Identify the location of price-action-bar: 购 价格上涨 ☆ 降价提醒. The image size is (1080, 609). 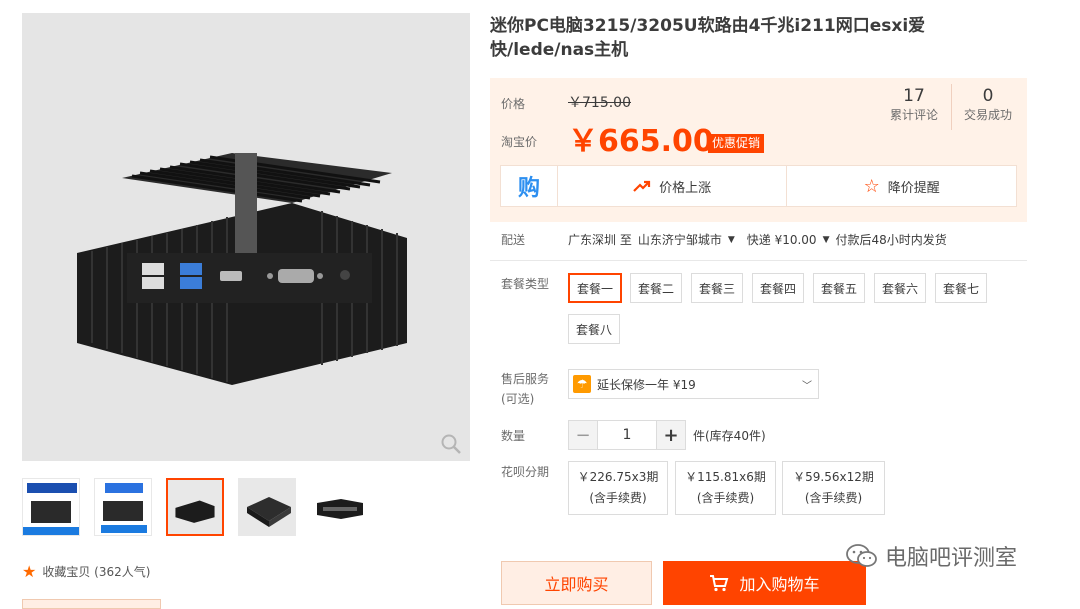
(758, 186).